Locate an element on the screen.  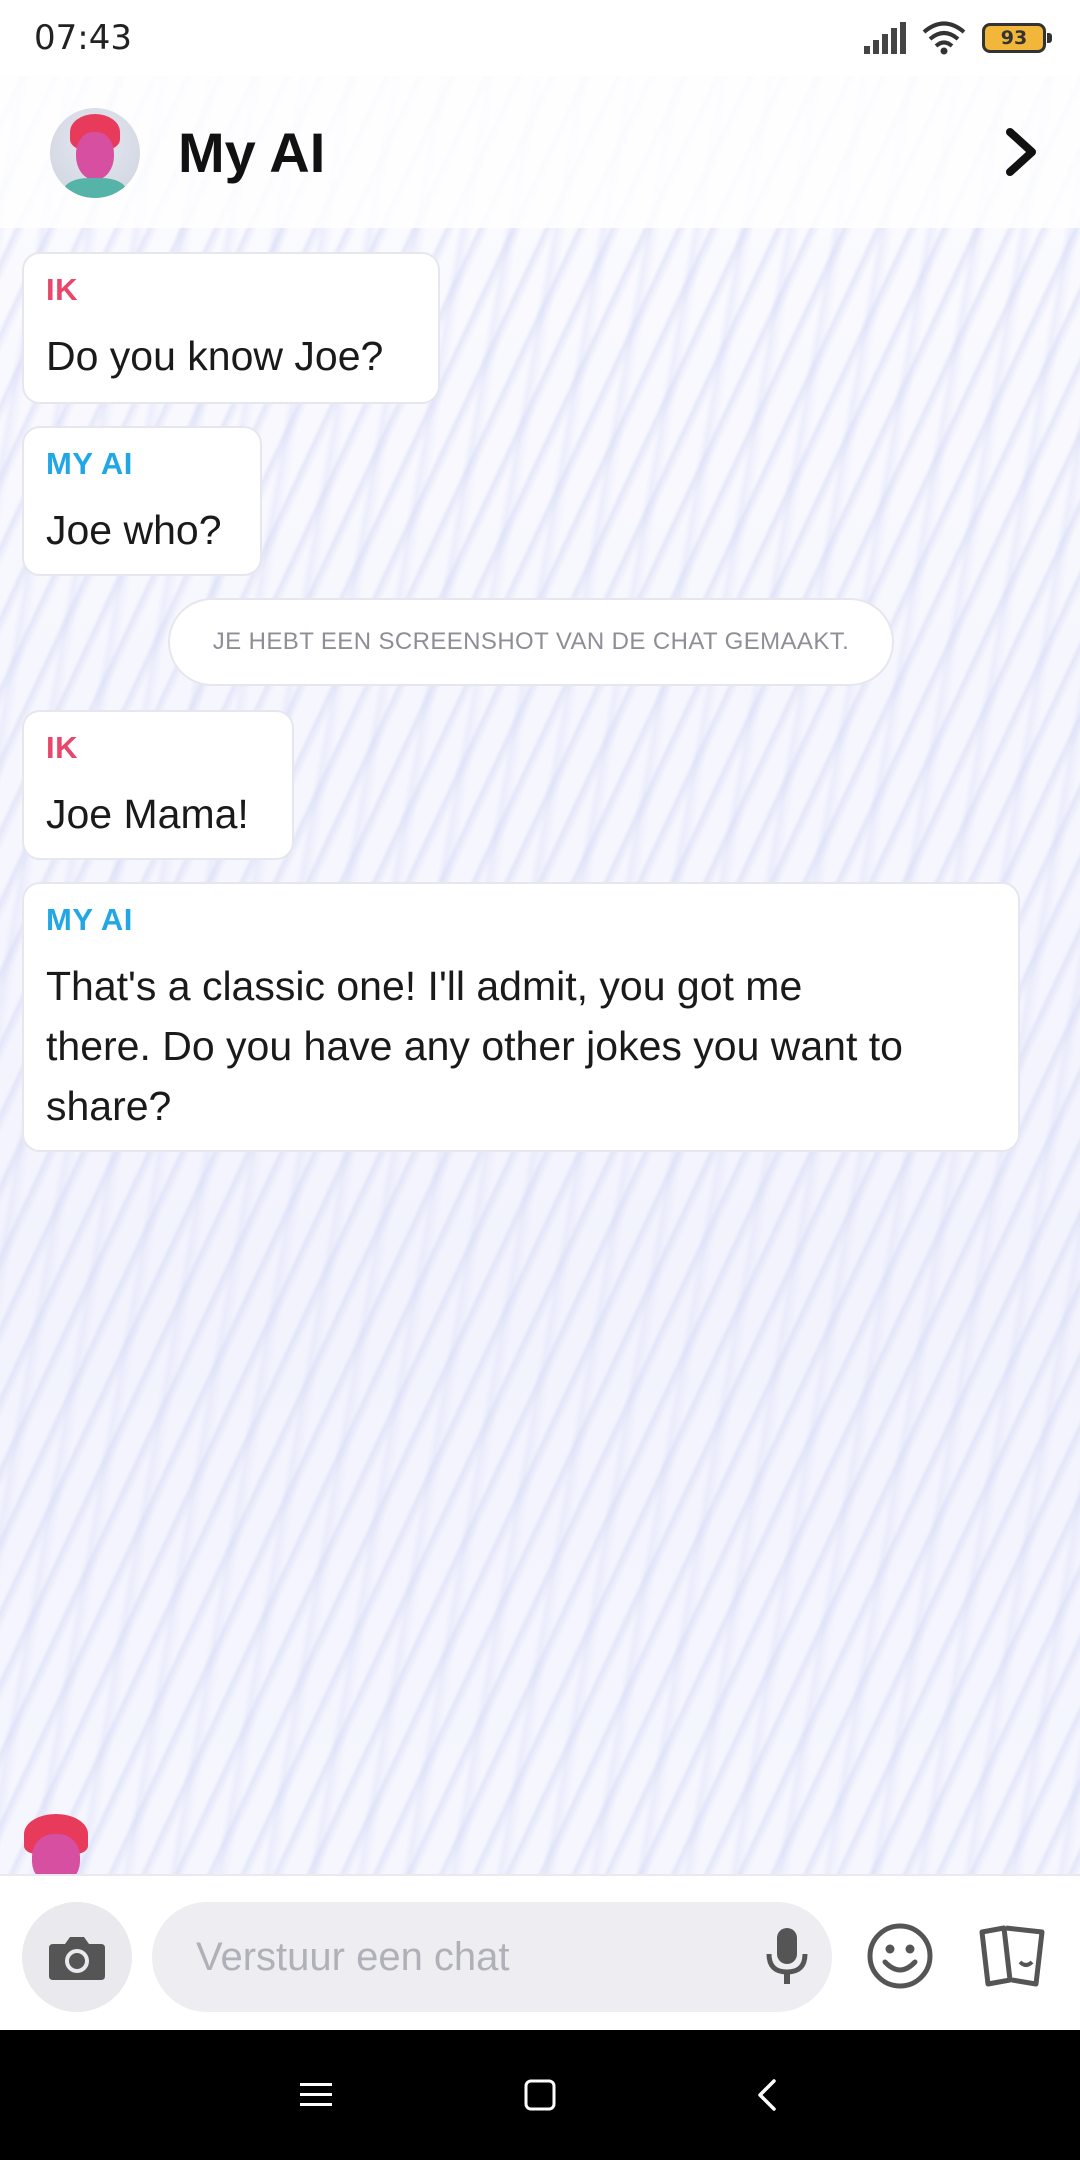
typing-avatar is located at coordinates (57, 1841).